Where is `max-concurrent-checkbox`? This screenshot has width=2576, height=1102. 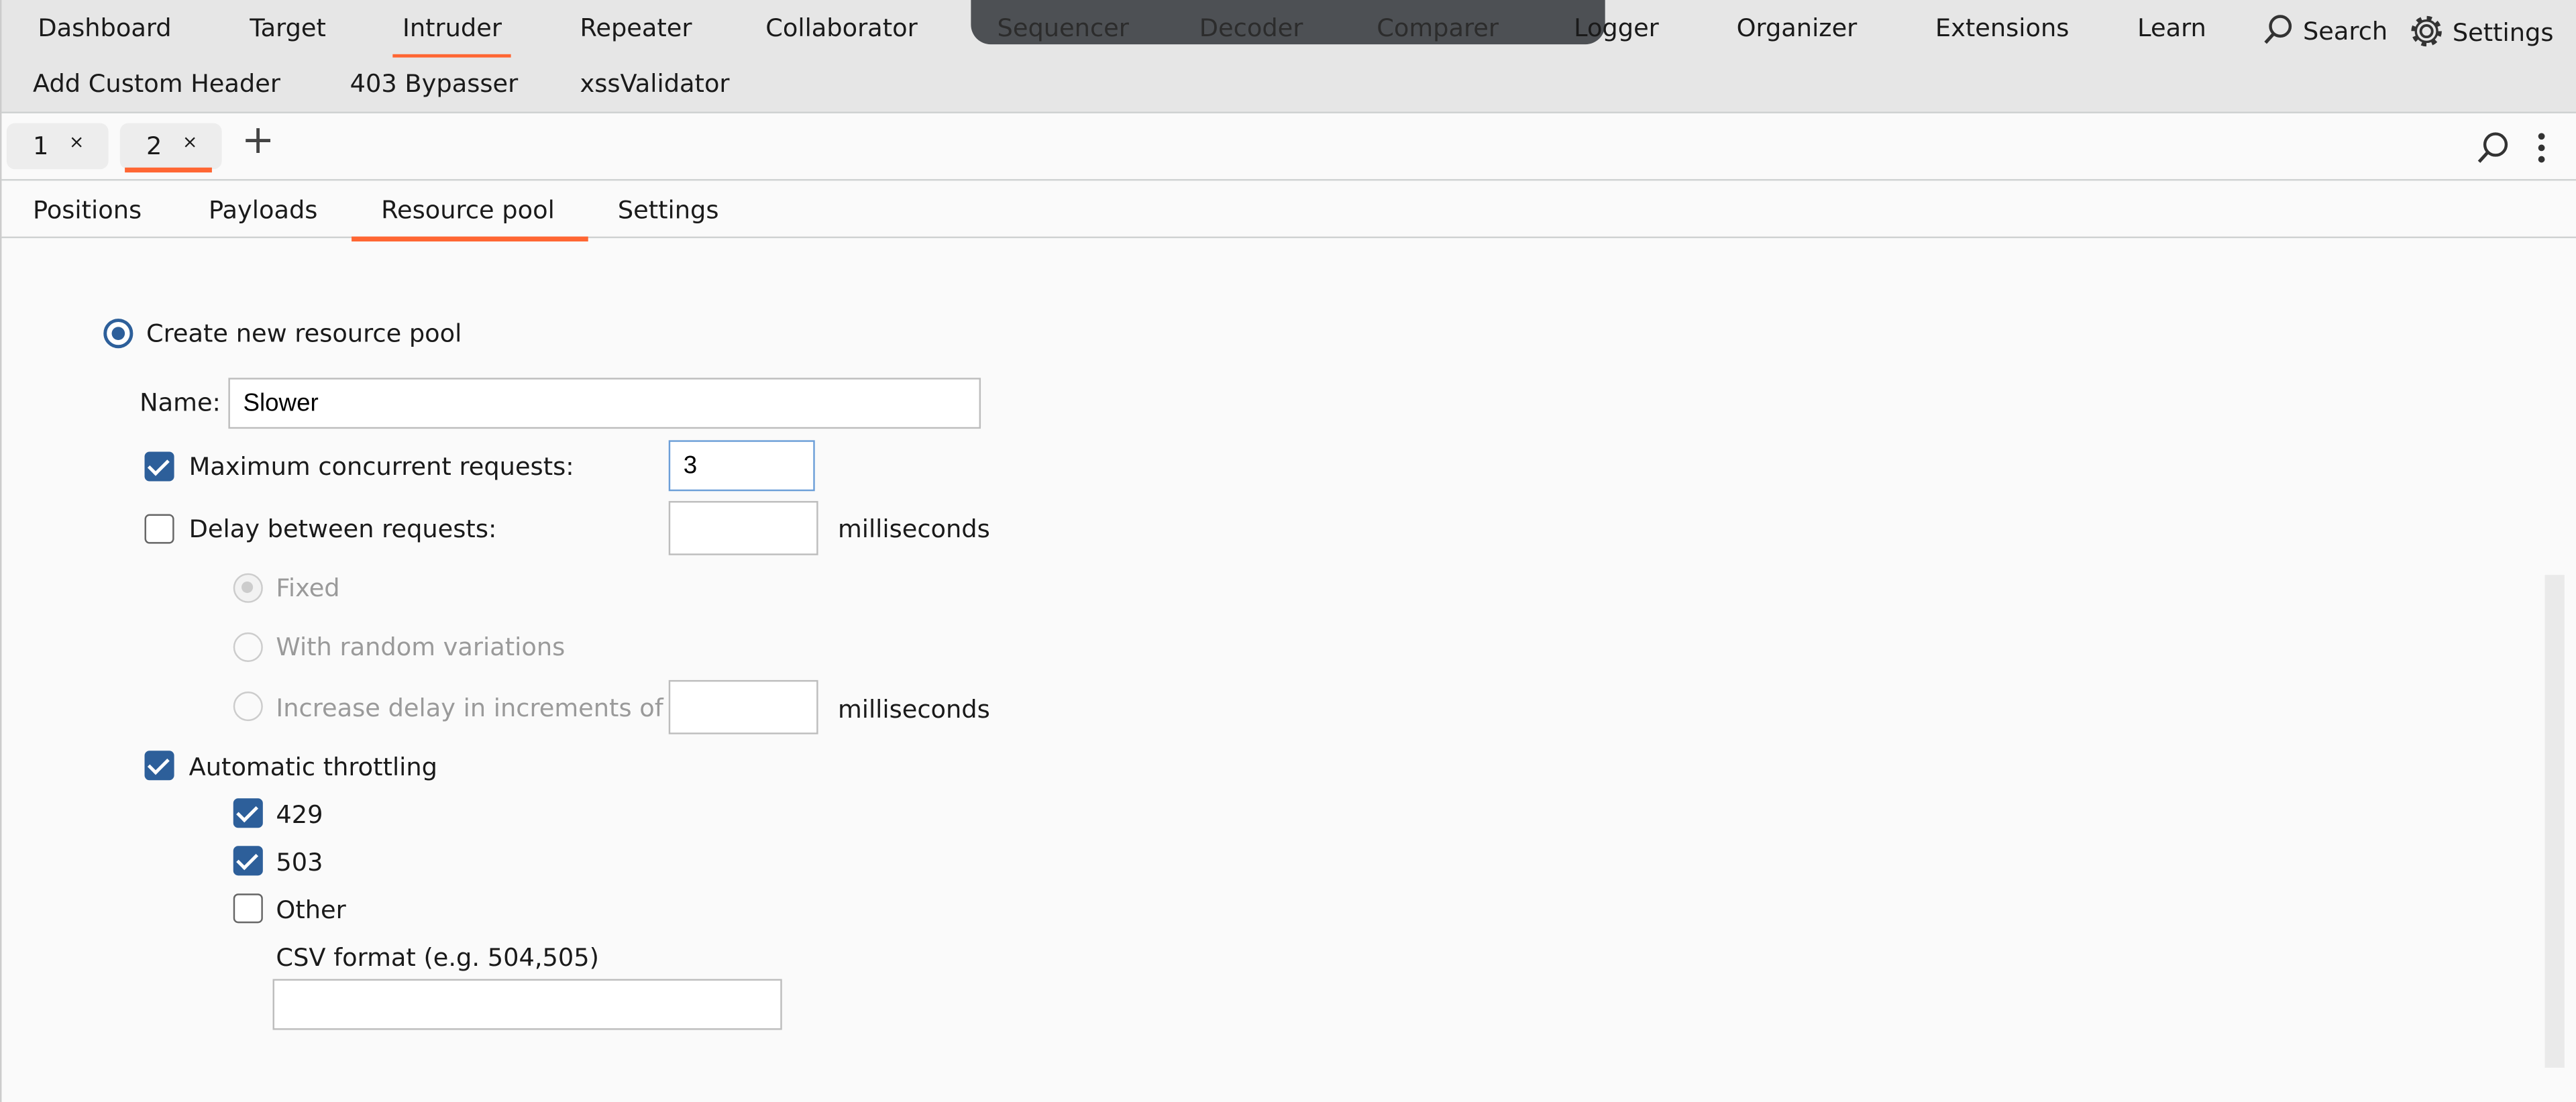 max-concurrent-checkbox is located at coordinates (159, 466).